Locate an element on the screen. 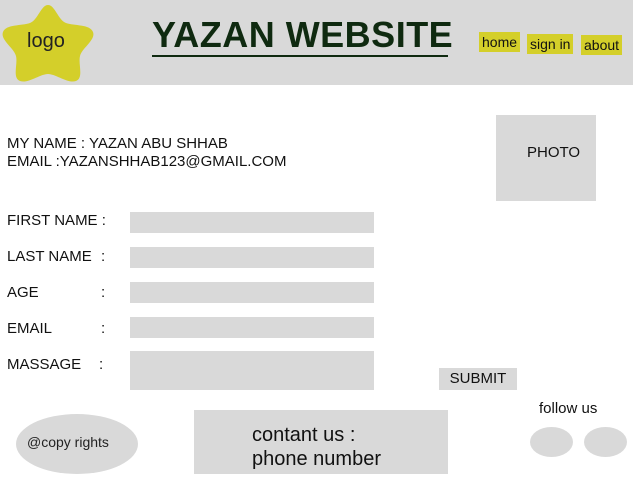  contact-label: contant us : is located at coordinates (304, 435).